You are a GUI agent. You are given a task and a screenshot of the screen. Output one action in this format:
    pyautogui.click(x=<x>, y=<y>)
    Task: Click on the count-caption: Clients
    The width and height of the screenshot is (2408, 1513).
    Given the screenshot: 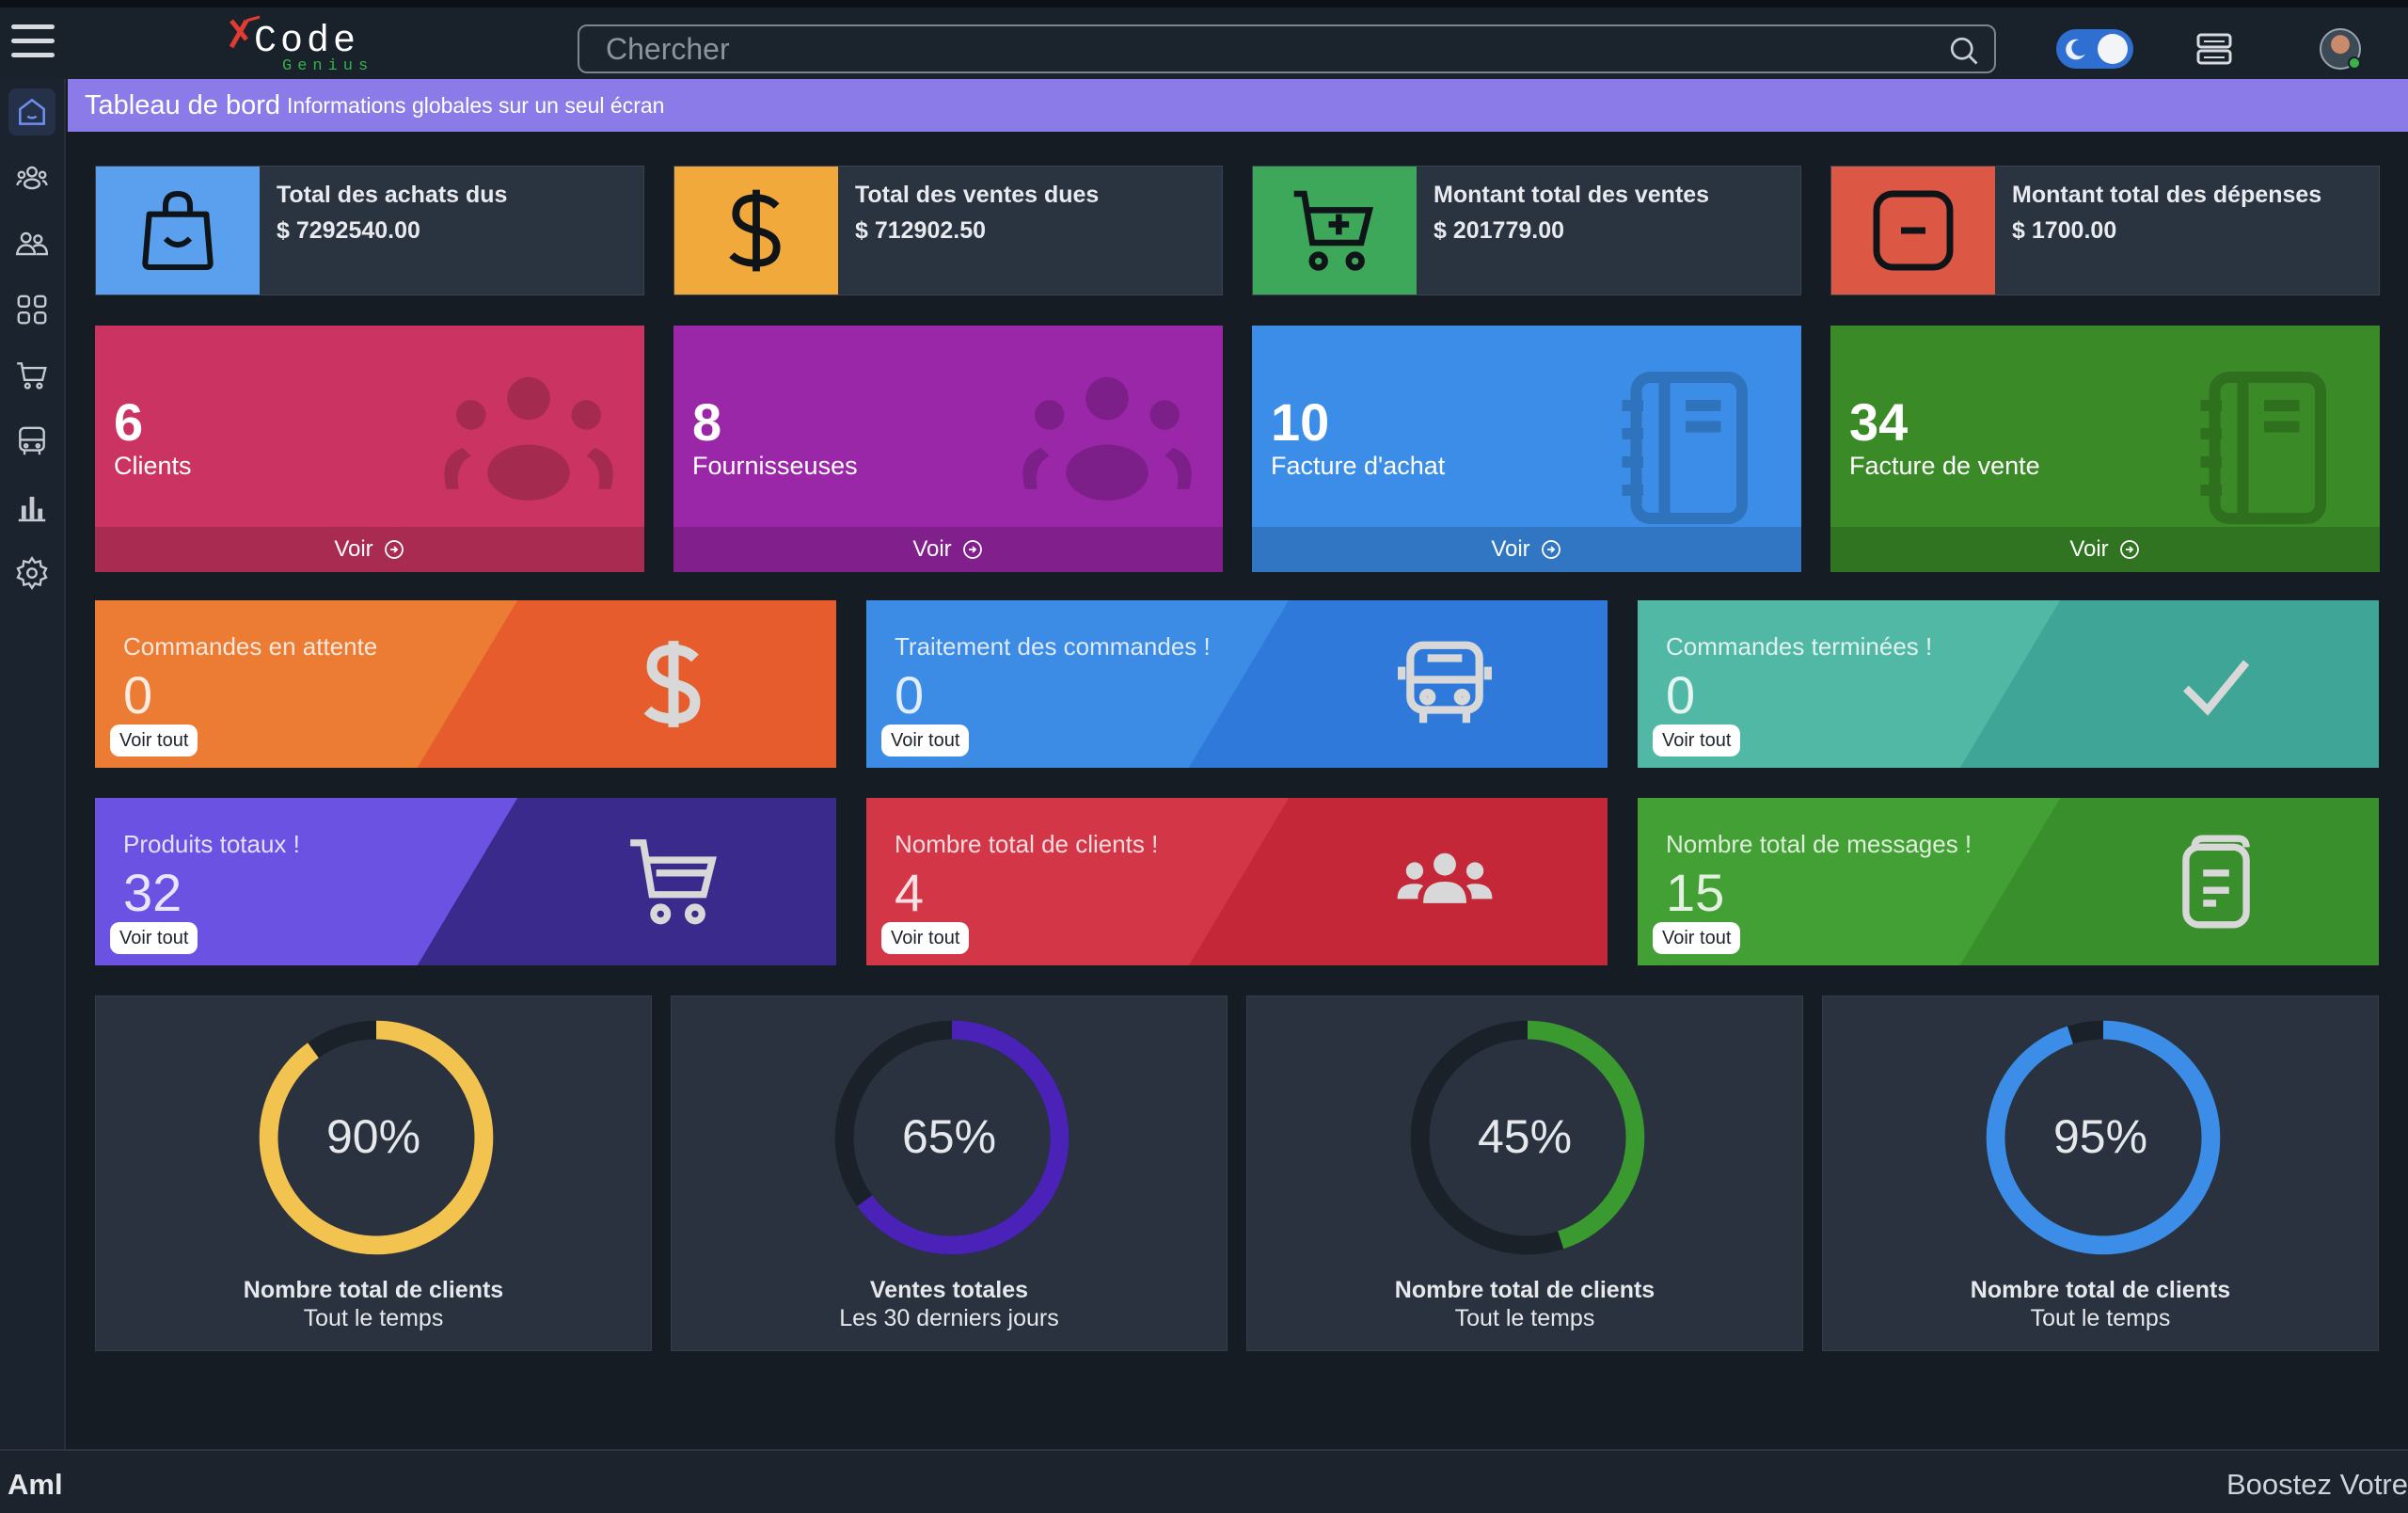 What is the action you would take?
    pyautogui.click(x=153, y=466)
    